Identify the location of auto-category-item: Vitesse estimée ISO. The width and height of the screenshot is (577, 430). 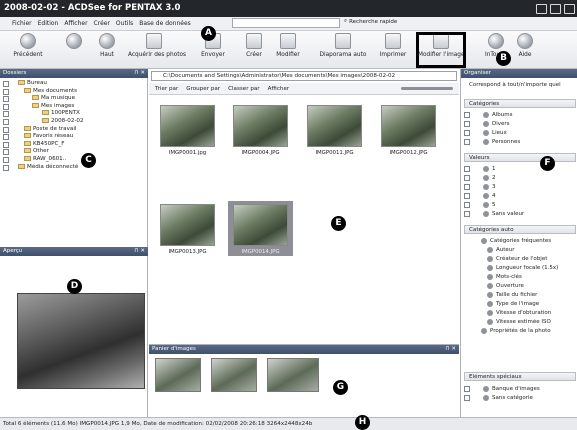
(519, 322).